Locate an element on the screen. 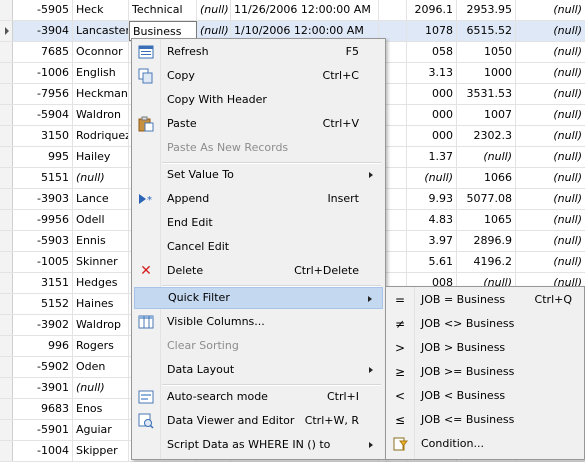  table-cell: 9.93 is located at coordinates (432, 199).